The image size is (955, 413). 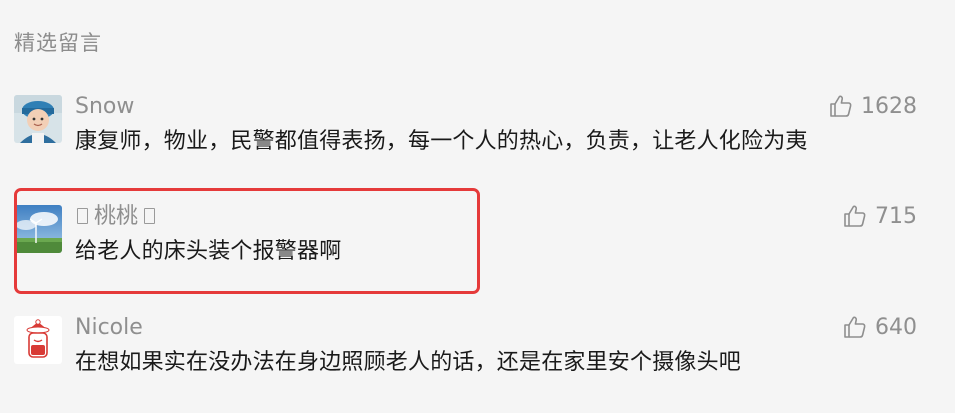 What do you see at coordinates (408, 362) in the screenshot?
I see `comment-content: 在想如果实在没办法在身边照顾老人的话，还是在家里安个摄像头吧` at bounding box center [408, 362].